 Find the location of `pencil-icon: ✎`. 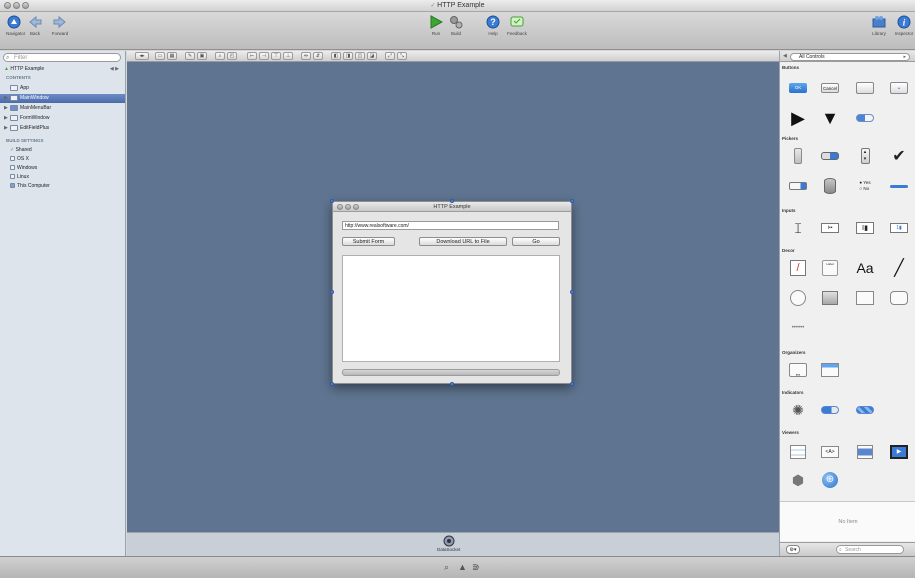

pencil-icon: ✎ is located at coordinates (190, 56).